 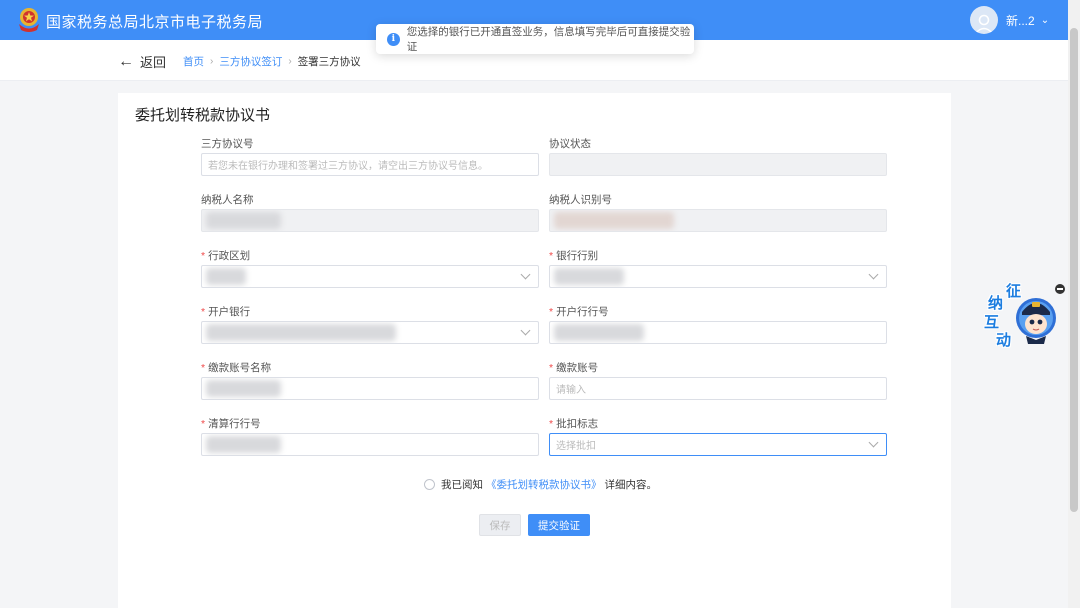 What do you see at coordinates (718, 164) in the screenshot?
I see `agreement-status-field` at bounding box center [718, 164].